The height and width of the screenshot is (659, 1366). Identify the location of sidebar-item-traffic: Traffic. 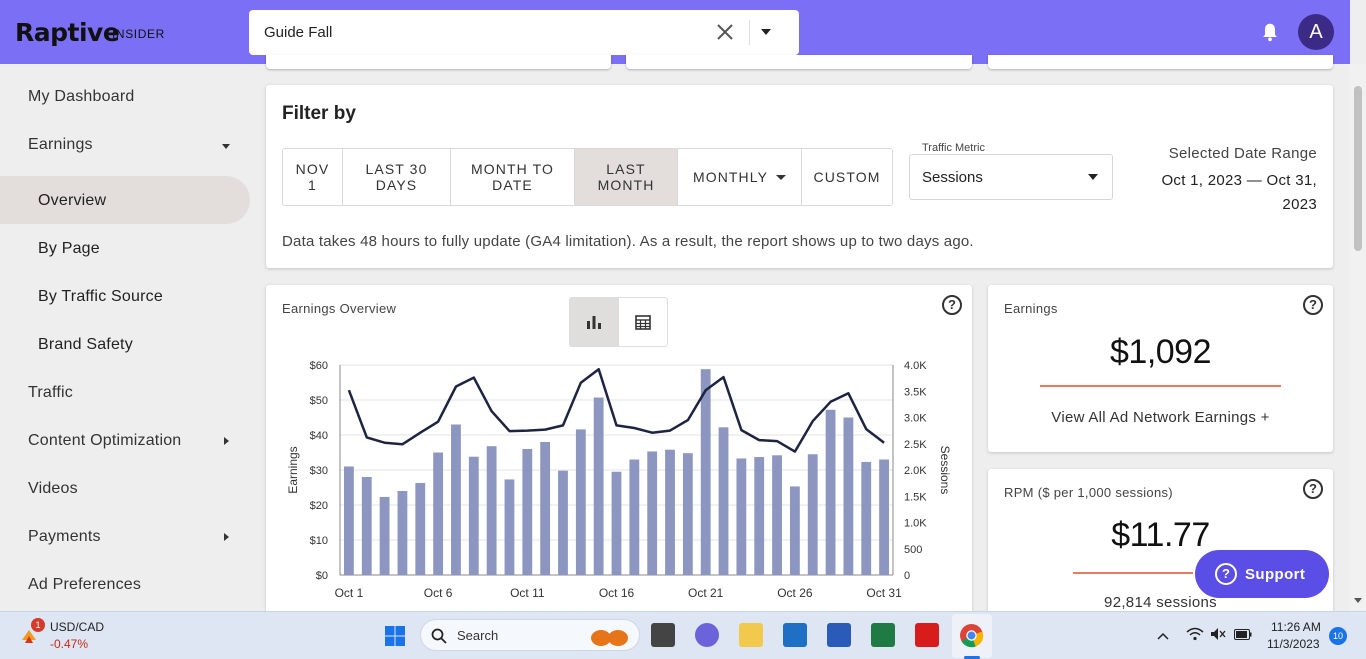
(50, 393).